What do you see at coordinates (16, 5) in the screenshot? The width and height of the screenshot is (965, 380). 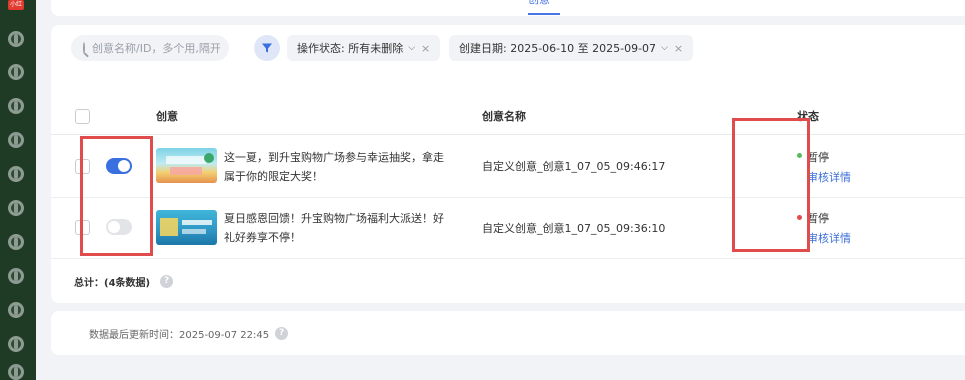 I see `app-logo: 小红书` at bounding box center [16, 5].